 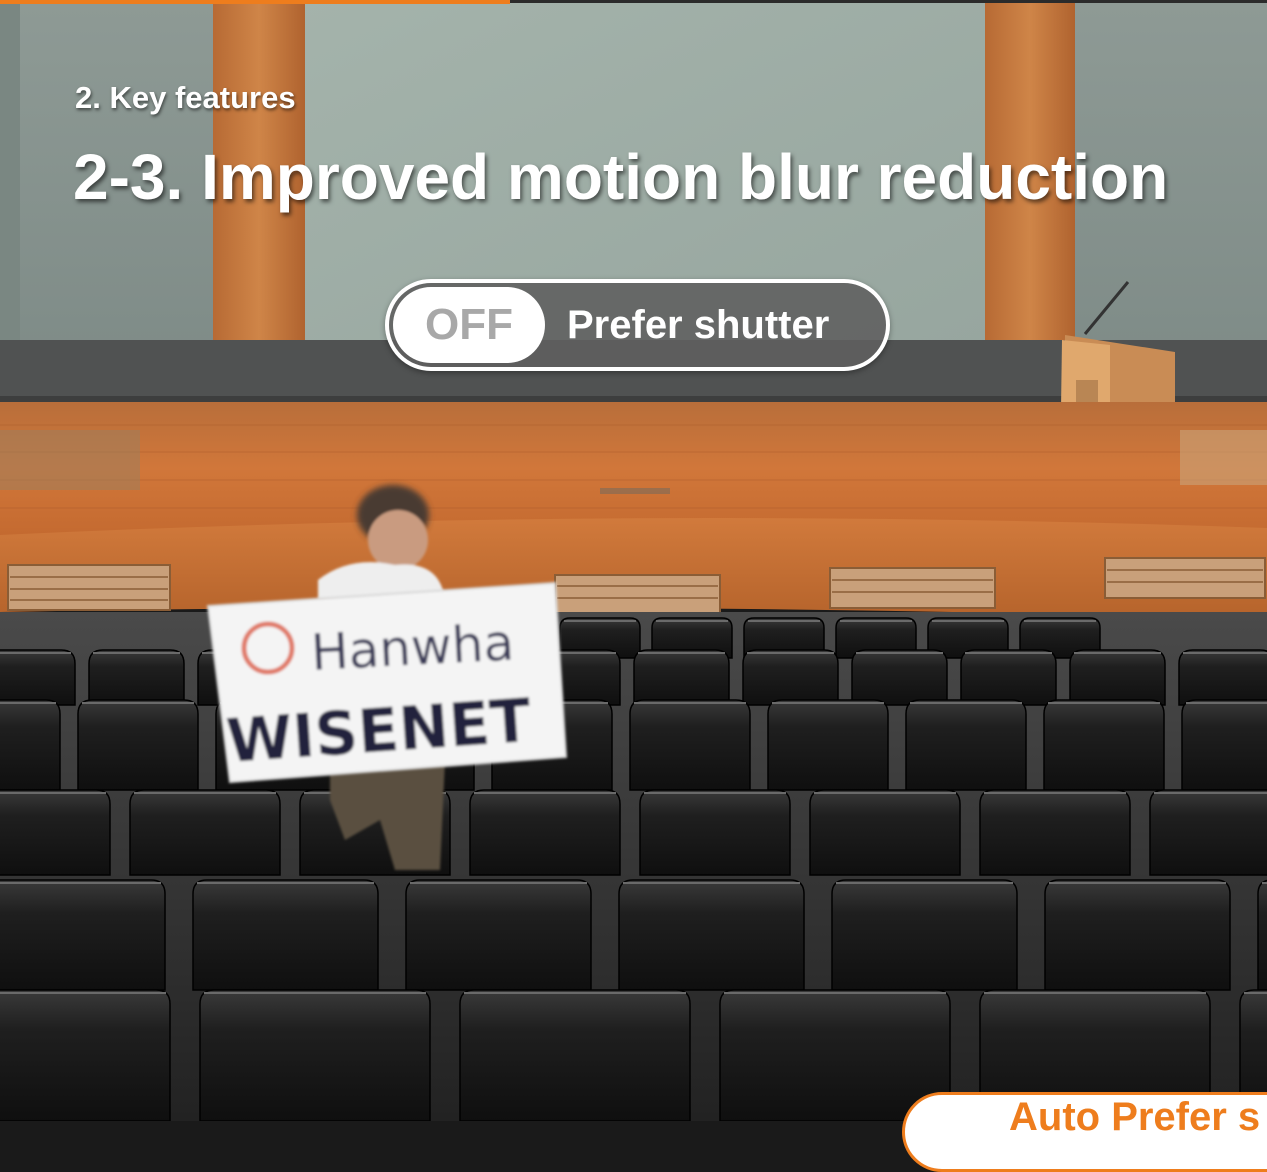 I want to click on sign-line-1: Hanwha, so click(x=413, y=647).